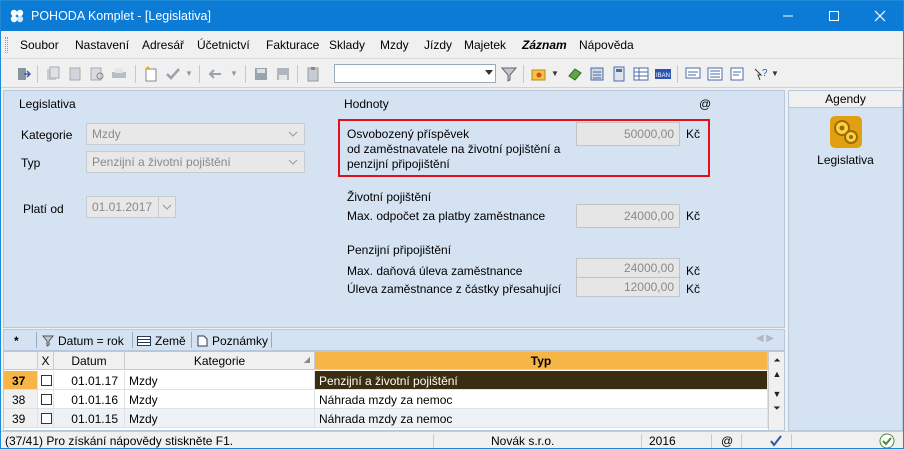 This screenshot has width=904, height=449. What do you see at coordinates (791, 441) in the screenshot?
I see `status-separator` at bounding box center [791, 441].